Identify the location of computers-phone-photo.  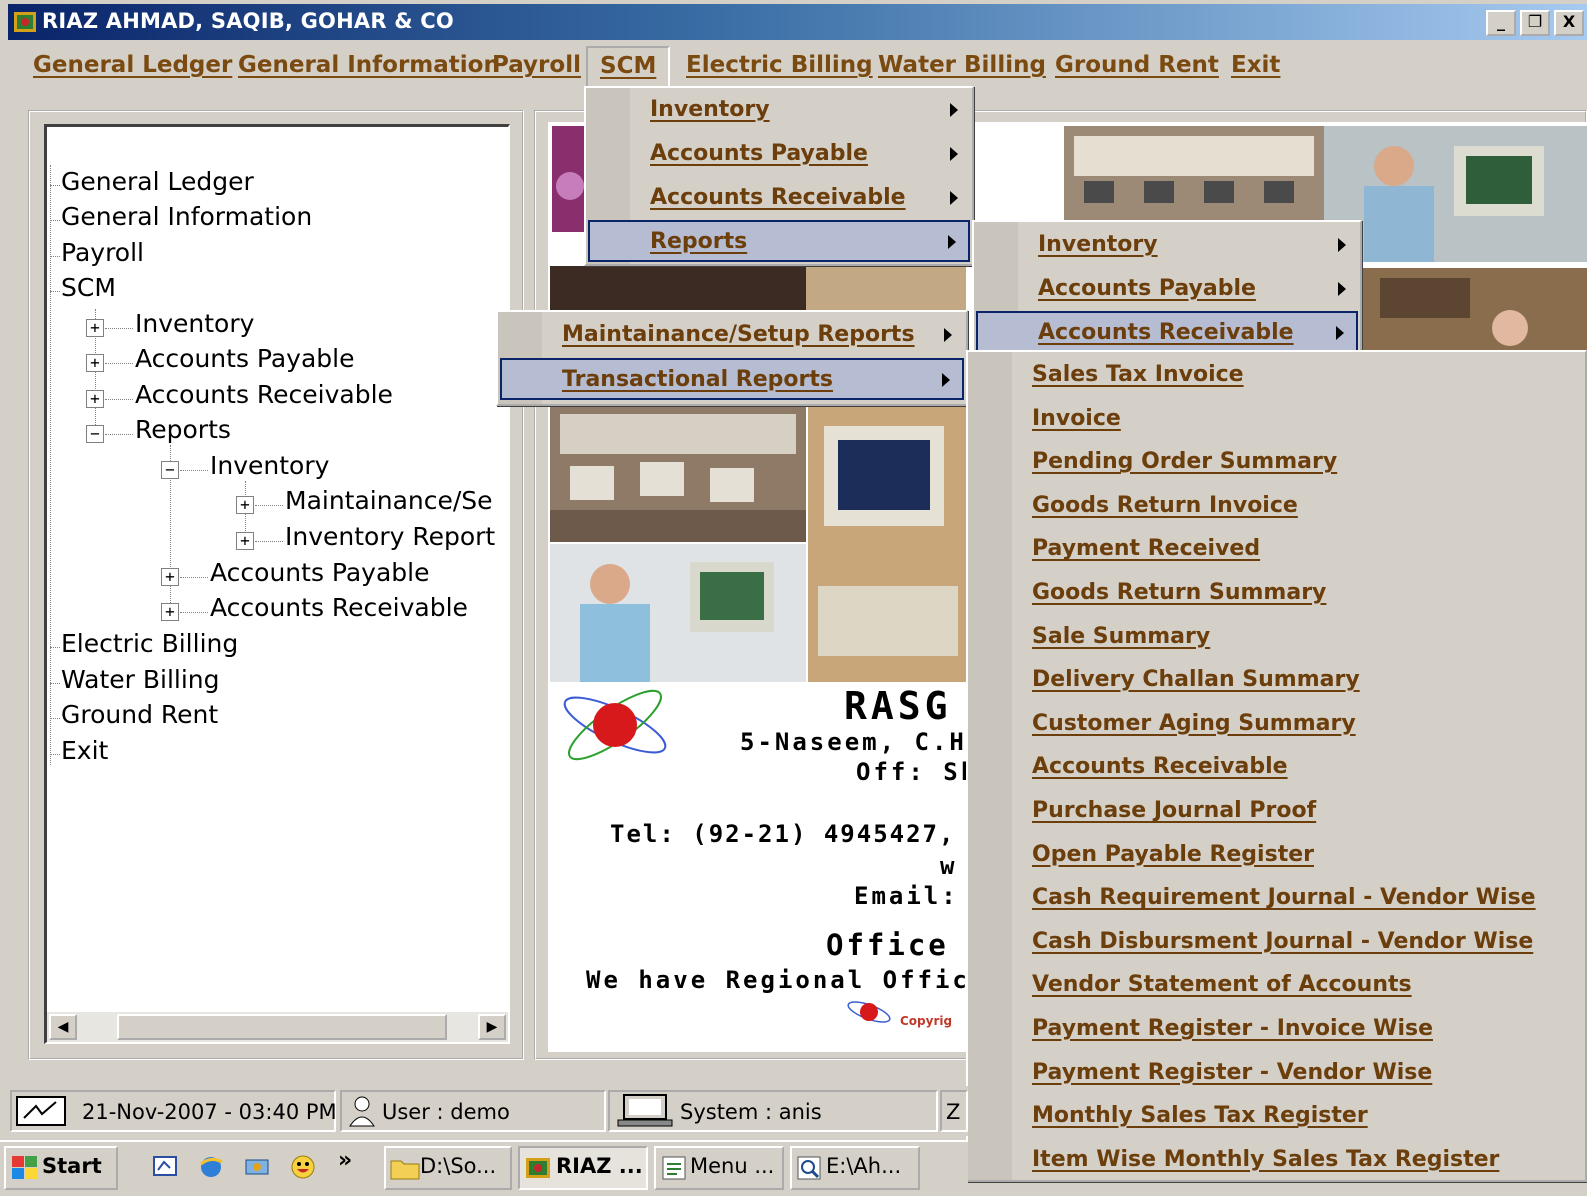
(888, 544).